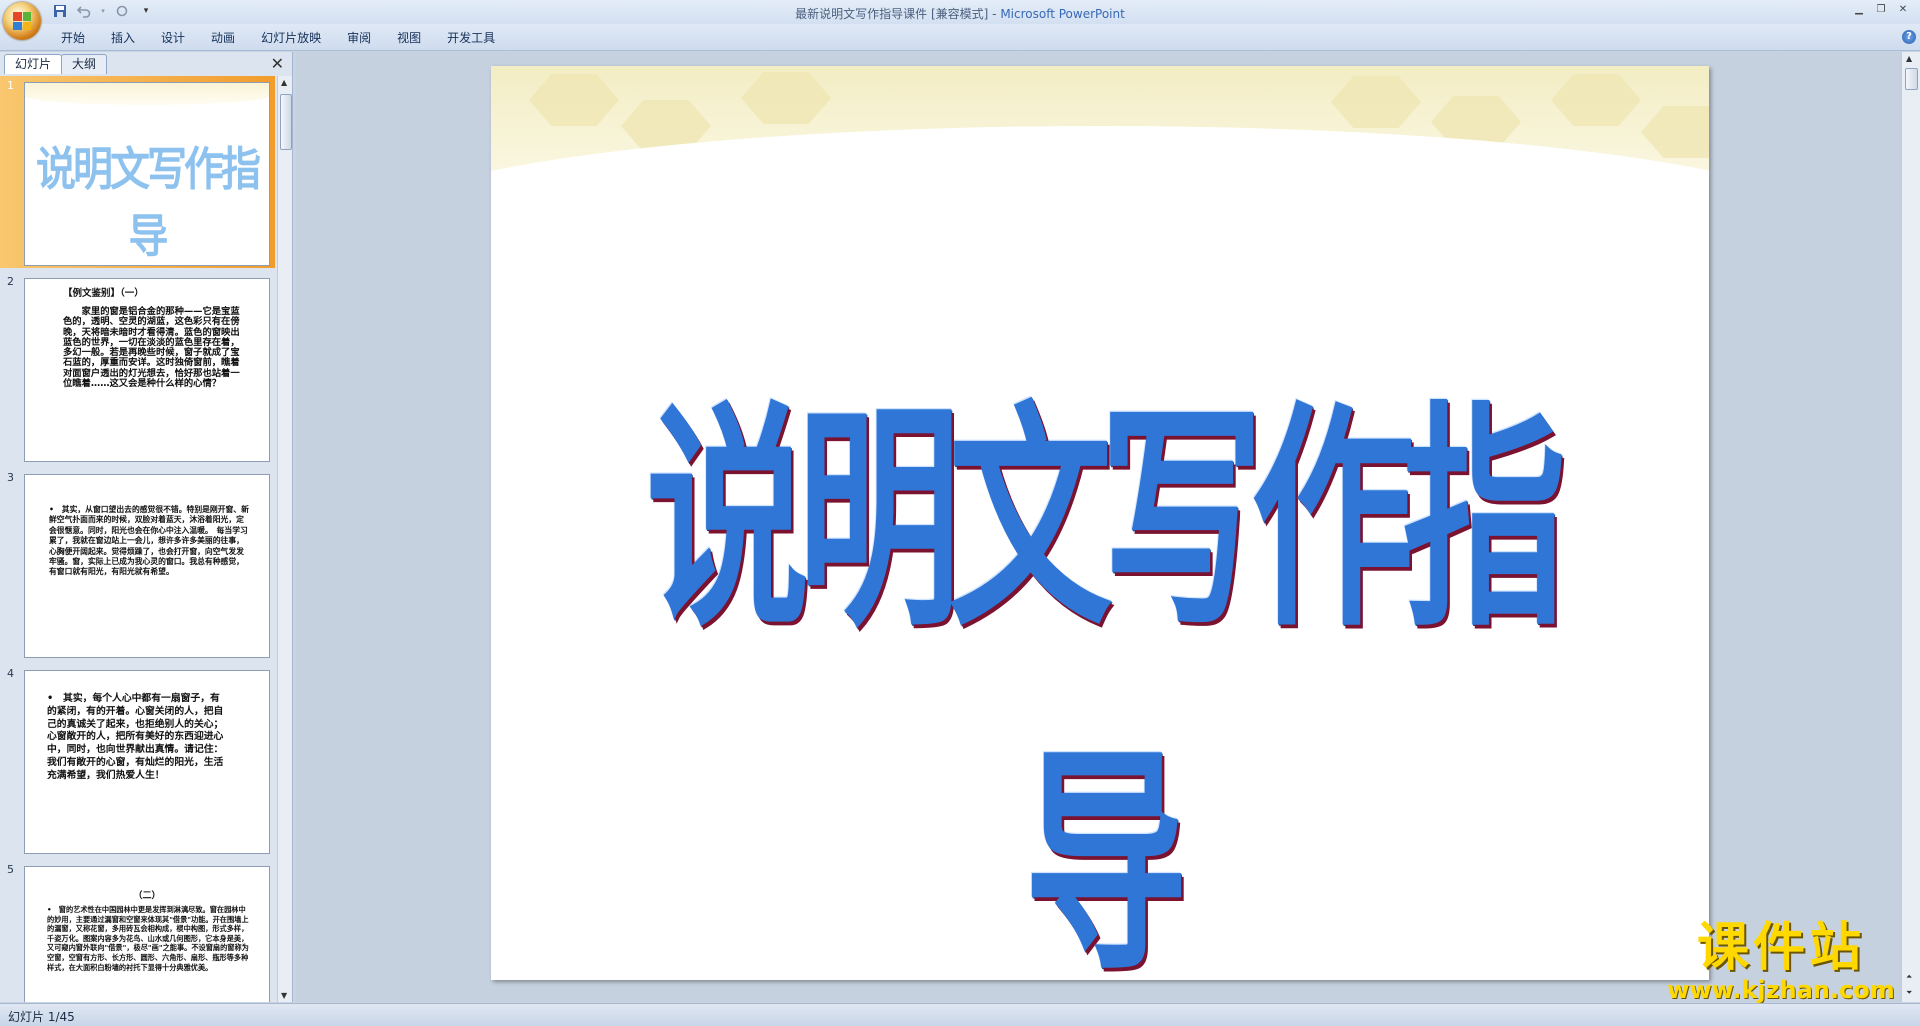 This screenshot has height=1026, width=1920. What do you see at coordinates (147, 896) in the screenshot?
I see `thumbnail-heading: （二）` at bounding box center [147, 896].